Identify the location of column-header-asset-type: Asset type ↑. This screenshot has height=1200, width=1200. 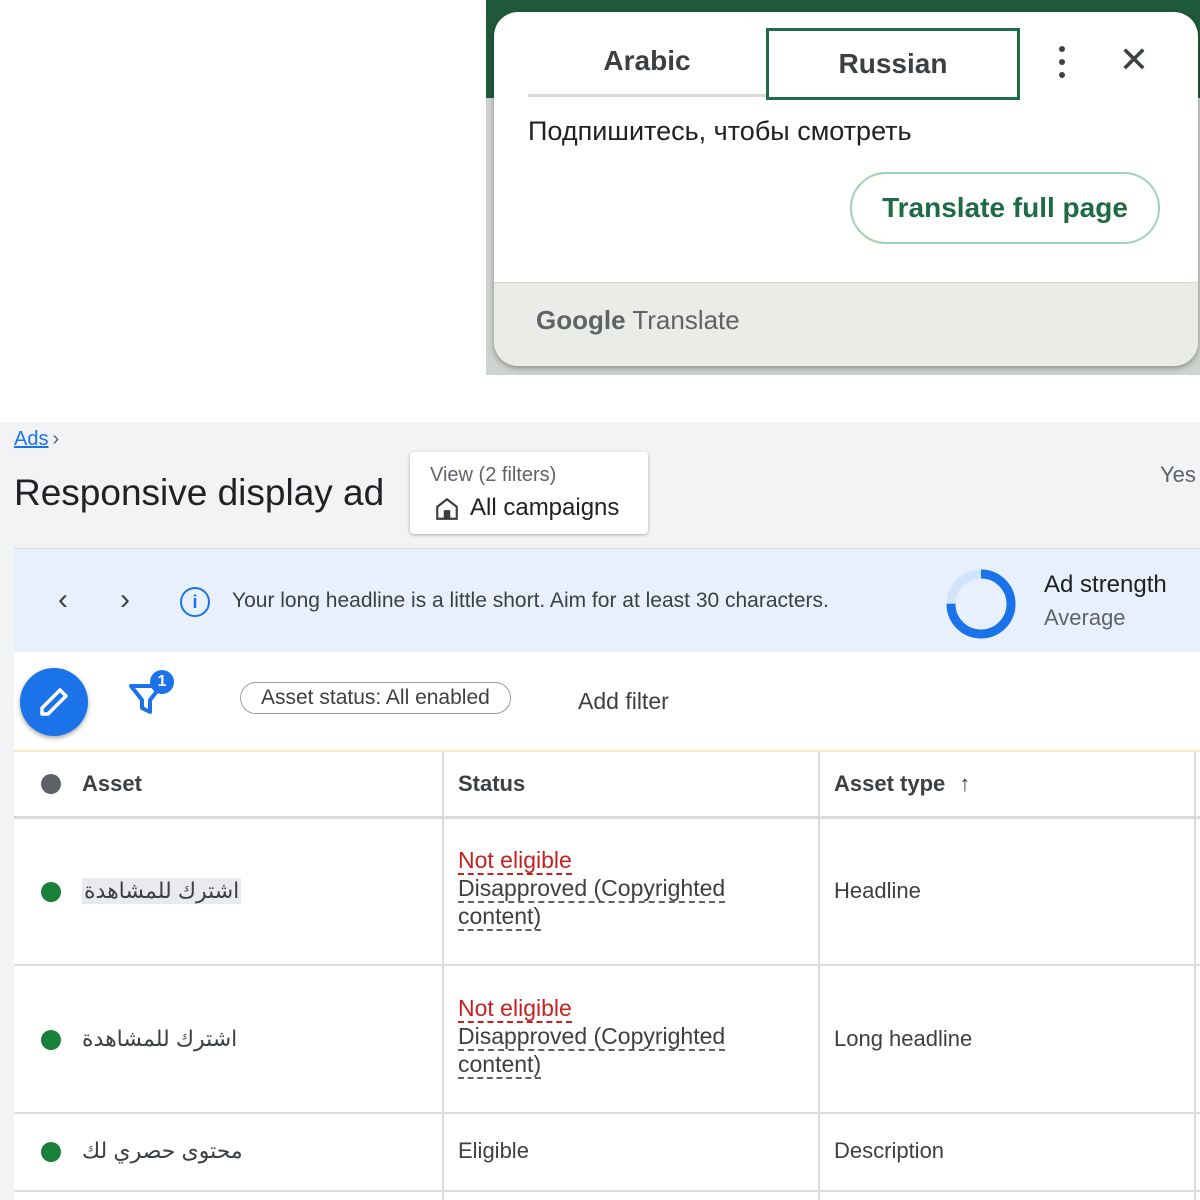
(902, 784).